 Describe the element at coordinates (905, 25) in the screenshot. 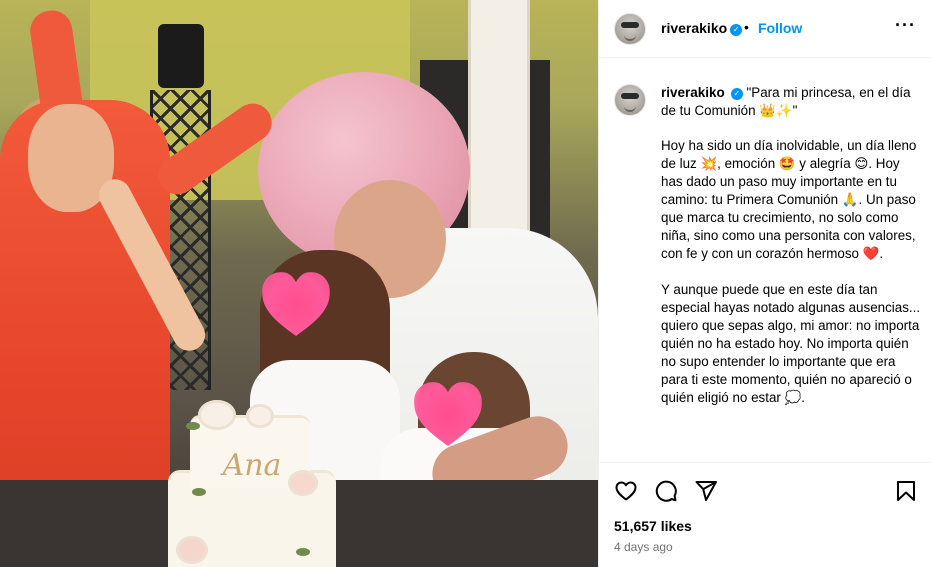

I see `more-horizontal-icon: ···` at that location.